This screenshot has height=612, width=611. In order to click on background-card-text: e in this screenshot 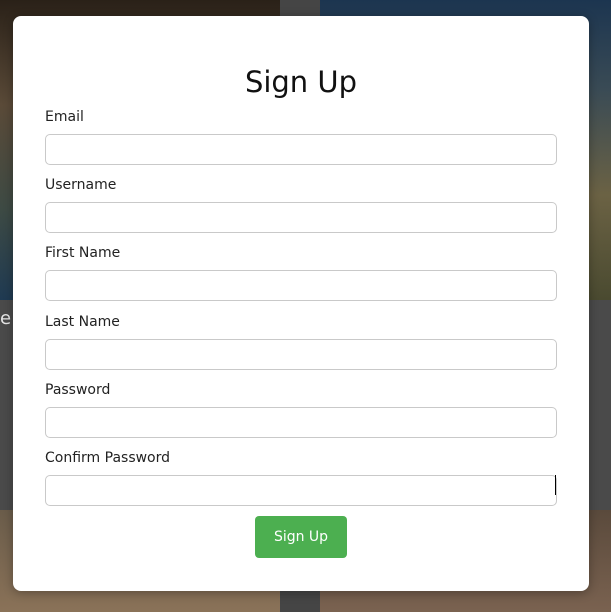, I will do `click(6, 318)`.